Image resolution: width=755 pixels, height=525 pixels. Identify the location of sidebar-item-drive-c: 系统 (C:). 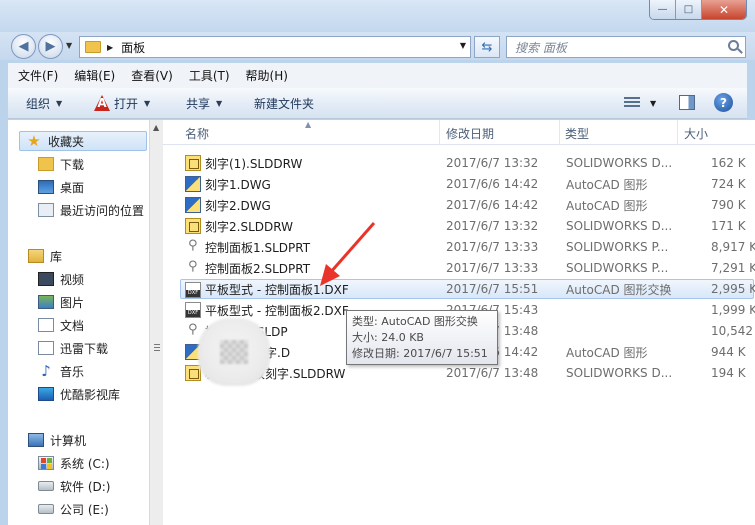
(74, 463).